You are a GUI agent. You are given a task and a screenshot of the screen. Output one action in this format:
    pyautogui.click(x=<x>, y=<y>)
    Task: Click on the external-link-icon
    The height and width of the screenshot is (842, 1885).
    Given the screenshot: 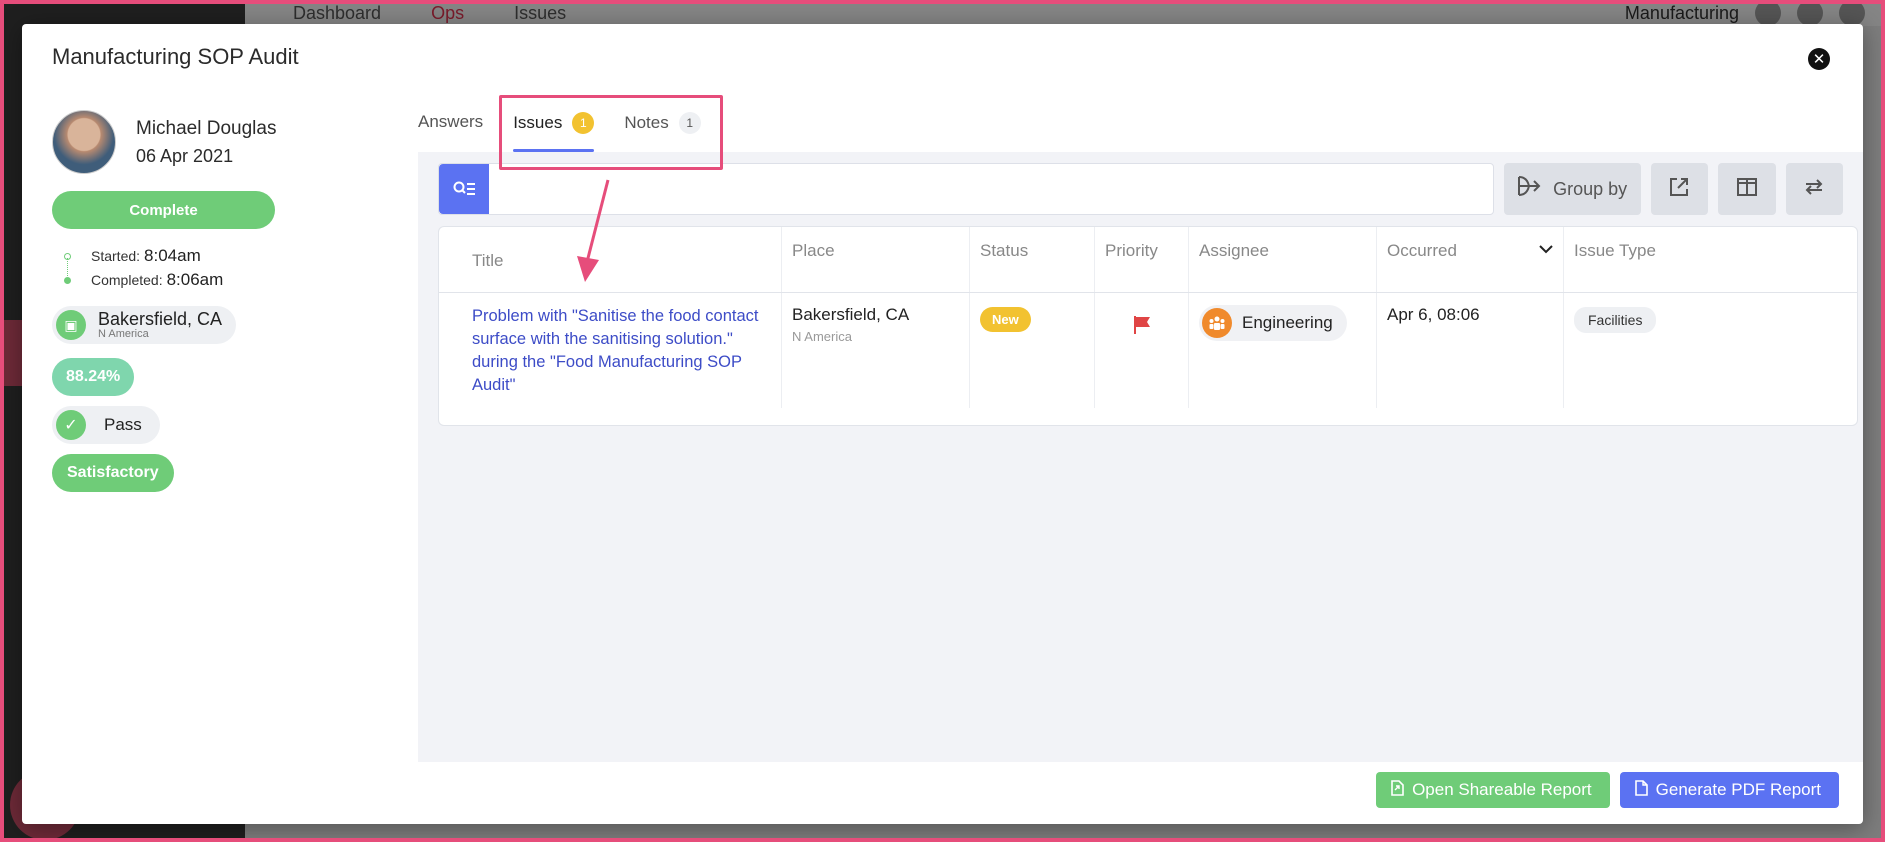 What is the action you would take?
    pyautogui.click(x=1679, y=189)
    